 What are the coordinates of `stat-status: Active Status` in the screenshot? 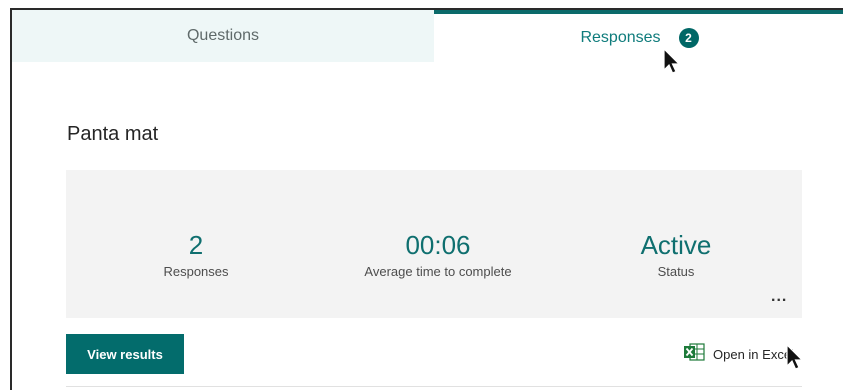 It's located at (676, 254).